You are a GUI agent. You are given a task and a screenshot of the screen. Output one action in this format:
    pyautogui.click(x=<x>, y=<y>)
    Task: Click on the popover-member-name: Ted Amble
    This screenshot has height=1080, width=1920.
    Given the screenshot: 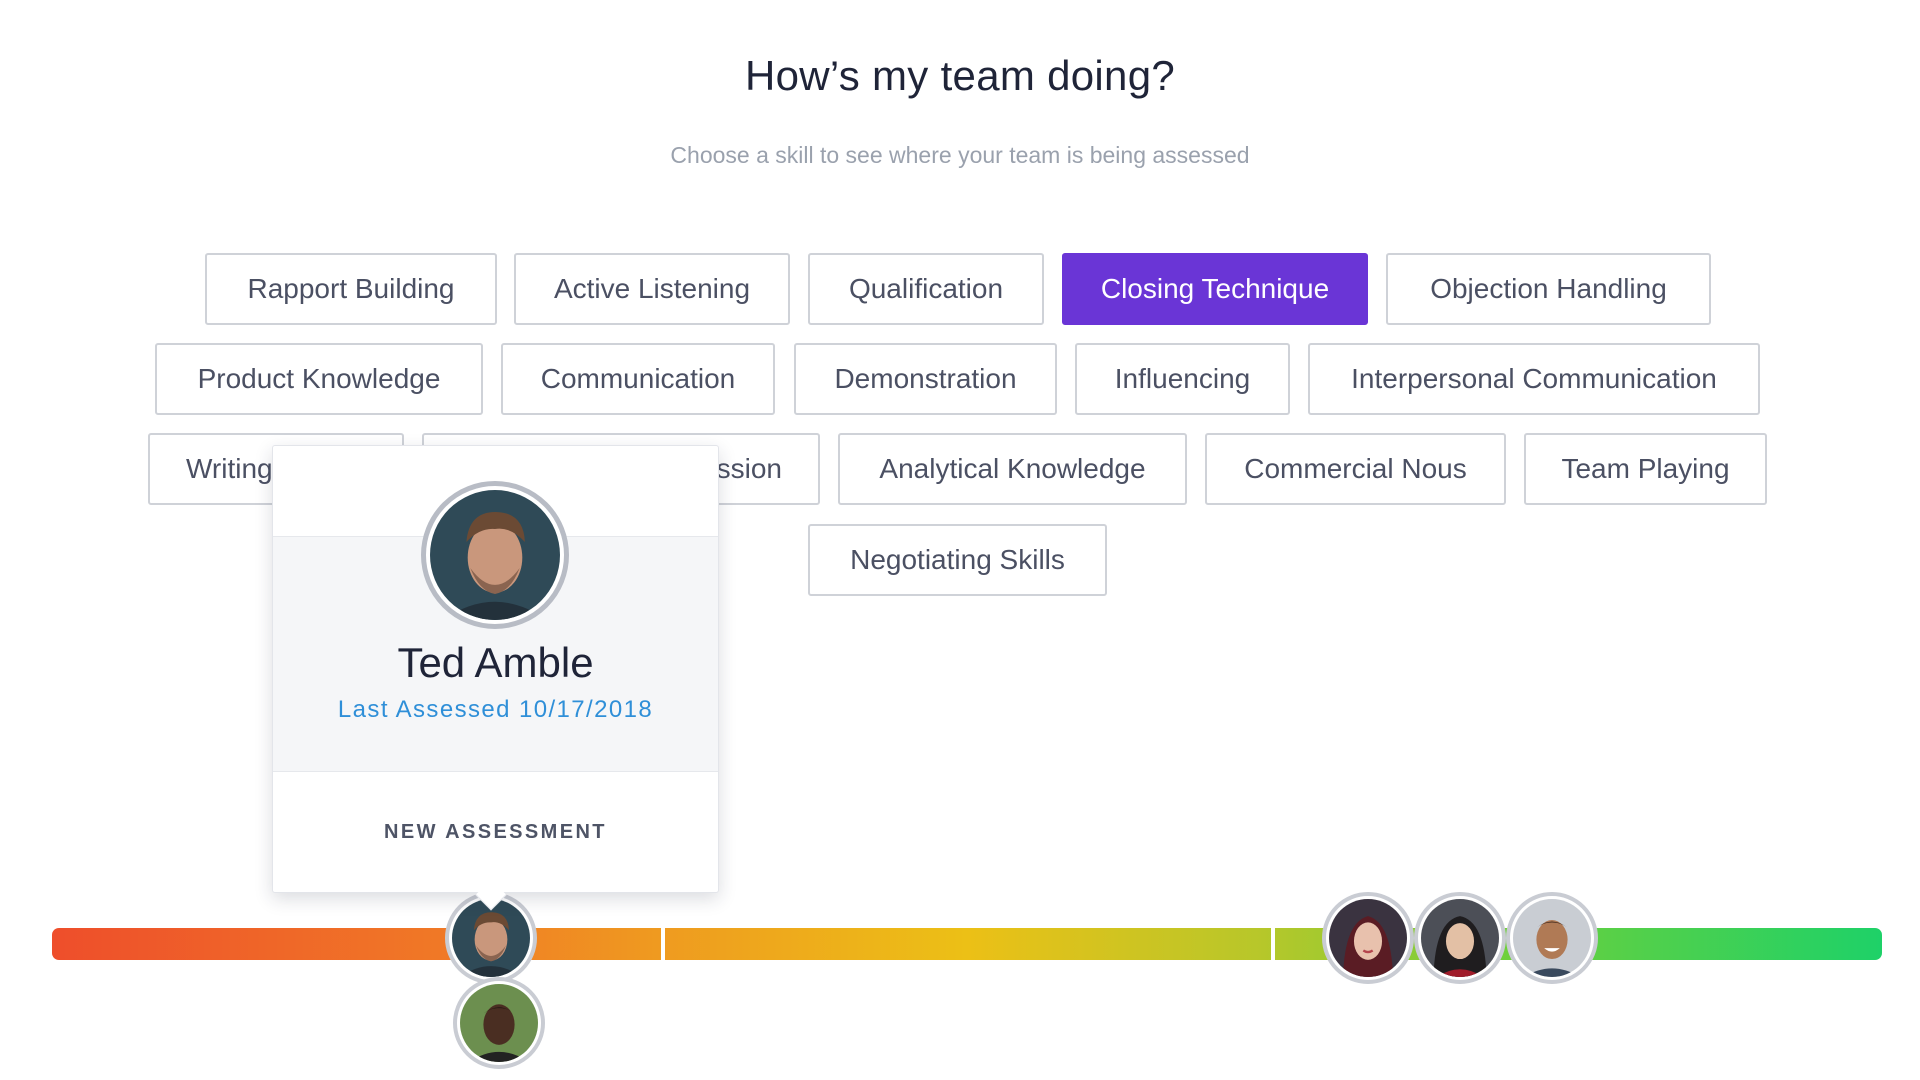 What is the action you would take?
    pyautogui.click(x=495, y=662)
    